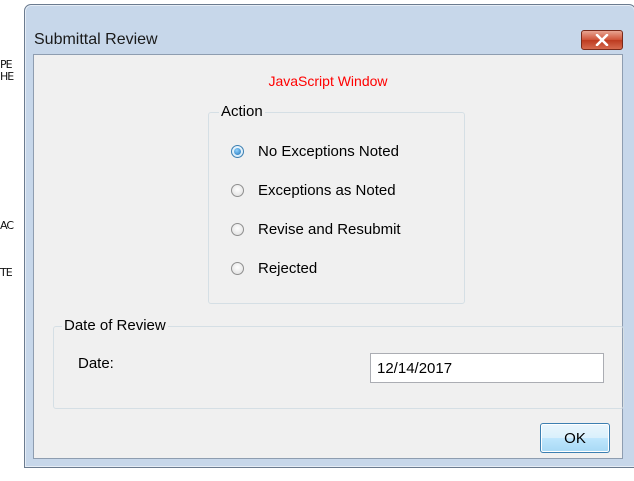  I want to click on close-x-icon, so click(602, 40).